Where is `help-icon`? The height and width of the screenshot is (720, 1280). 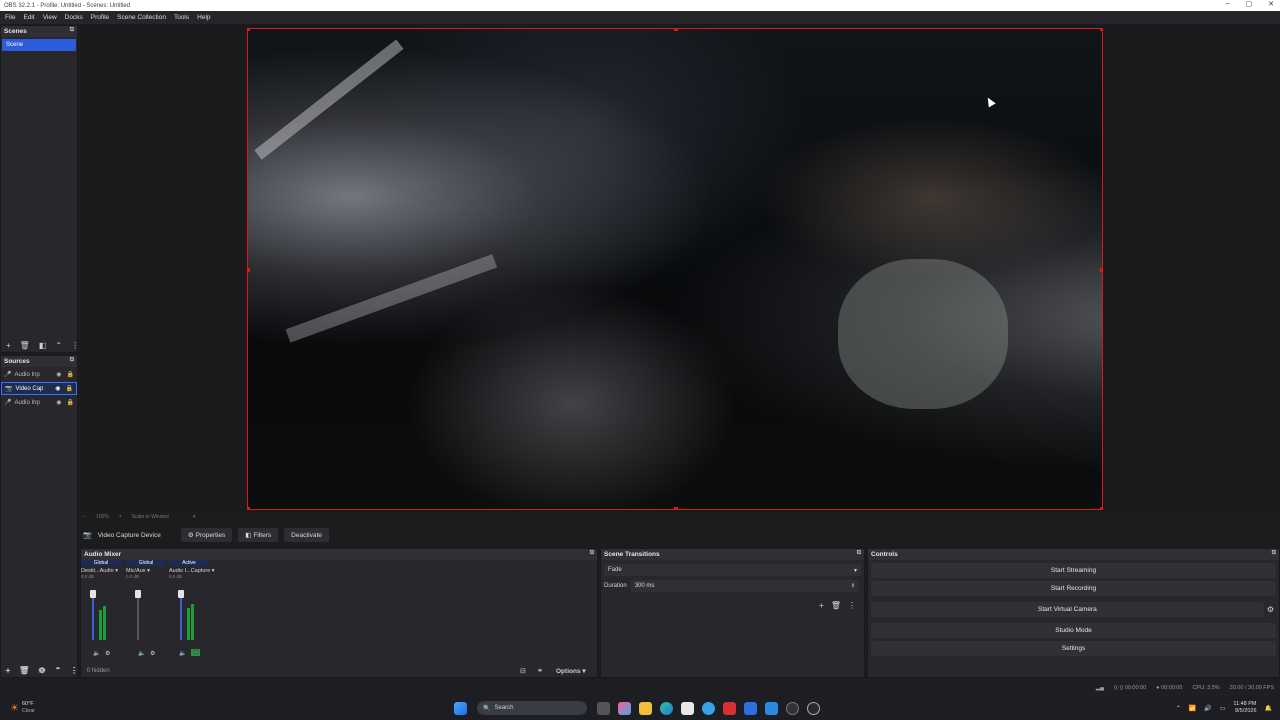
help-icon is located at coordinates (708, 708).